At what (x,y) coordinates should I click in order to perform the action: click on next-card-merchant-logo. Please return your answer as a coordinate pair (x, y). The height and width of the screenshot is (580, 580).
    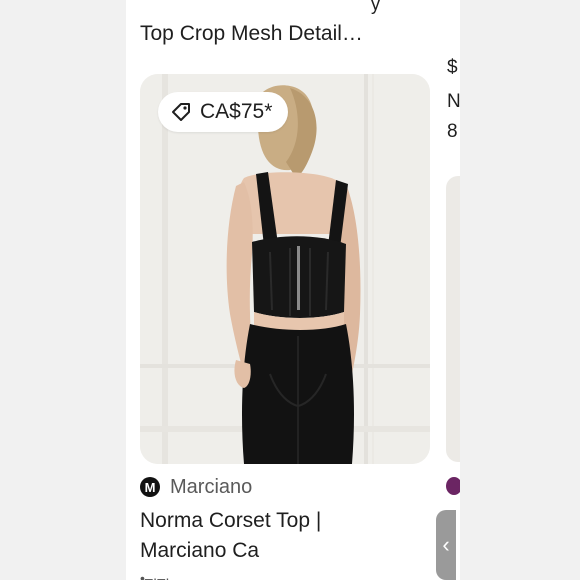
    Looking at the image, I should click on (453, 486).